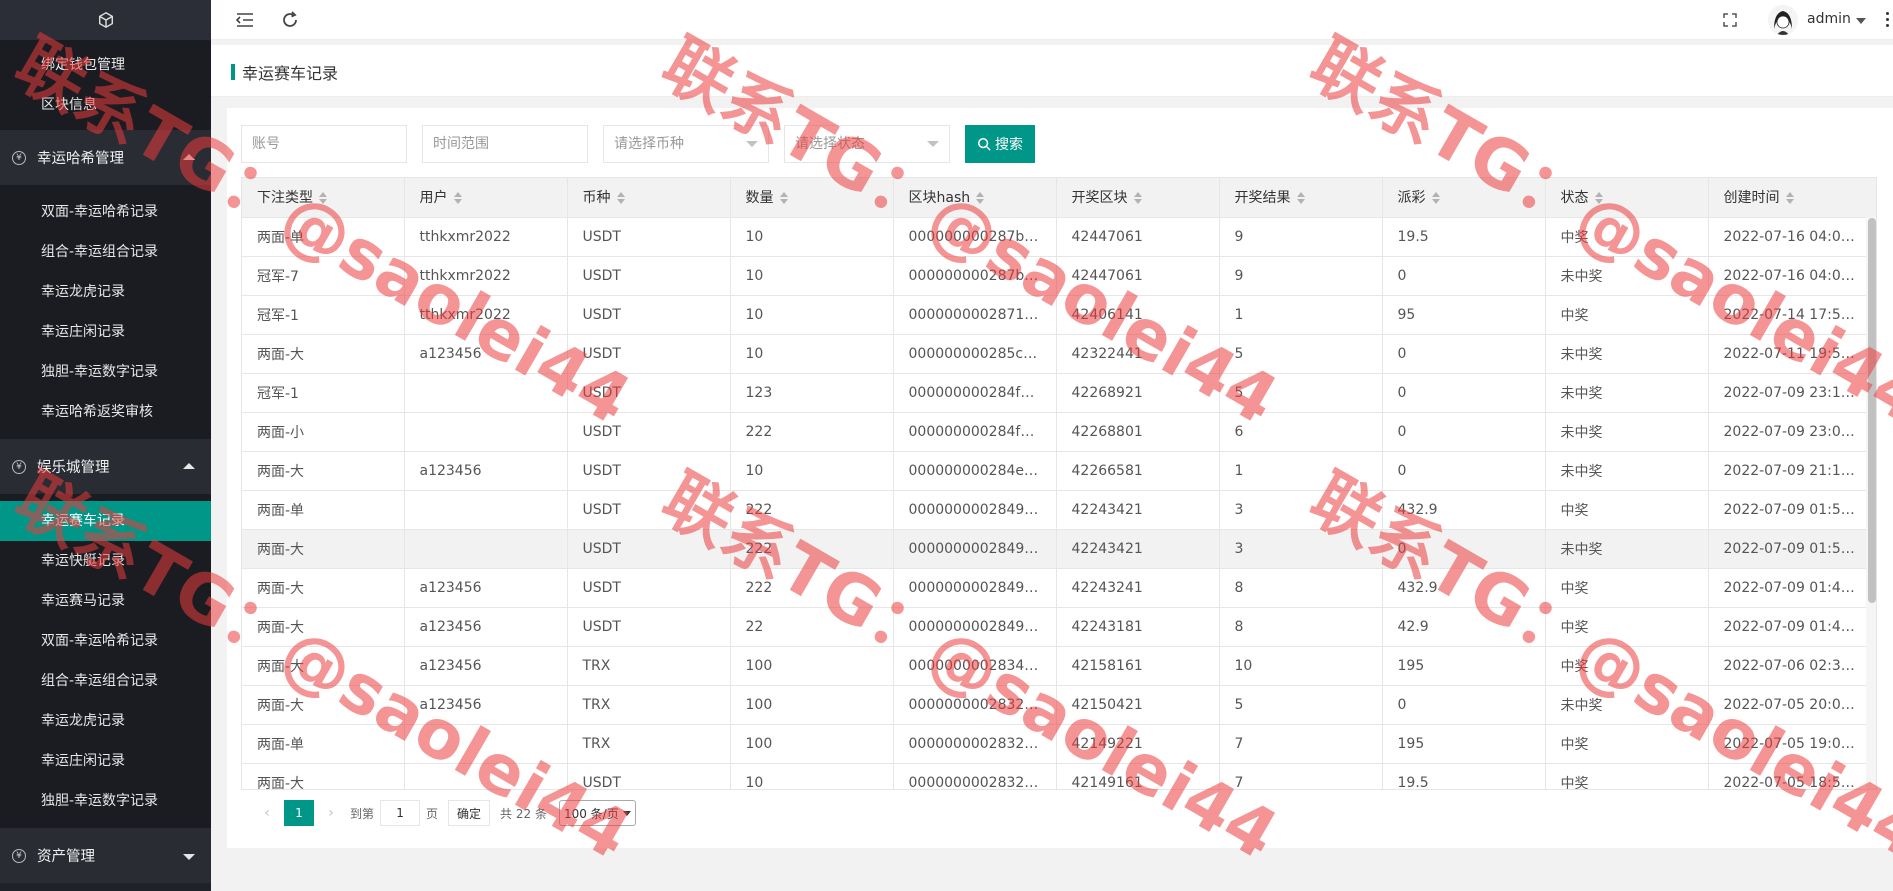  What do you see at coordinates (105, 157) in the screenshot?
I see `sidebar-group-lucky-hash: ¥ 幸运哈希管理` at bounding box center [105, 157].